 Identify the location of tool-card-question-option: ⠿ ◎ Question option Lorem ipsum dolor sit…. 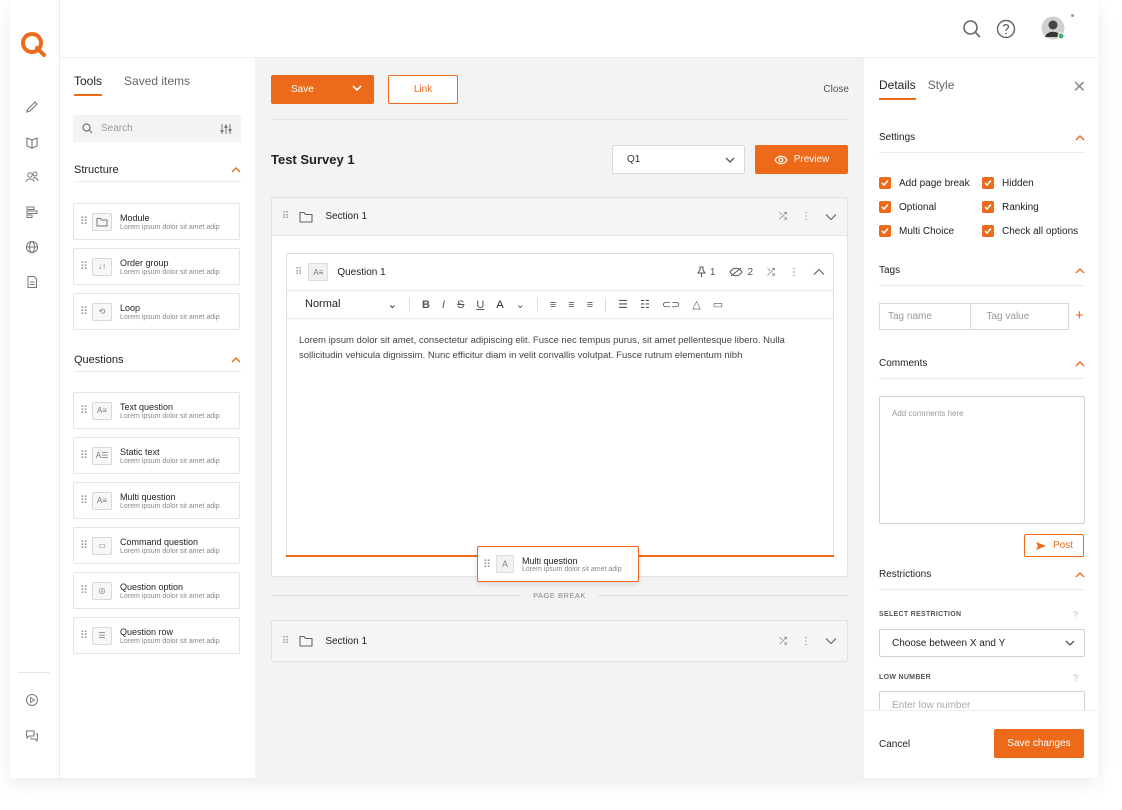
(156, 590).